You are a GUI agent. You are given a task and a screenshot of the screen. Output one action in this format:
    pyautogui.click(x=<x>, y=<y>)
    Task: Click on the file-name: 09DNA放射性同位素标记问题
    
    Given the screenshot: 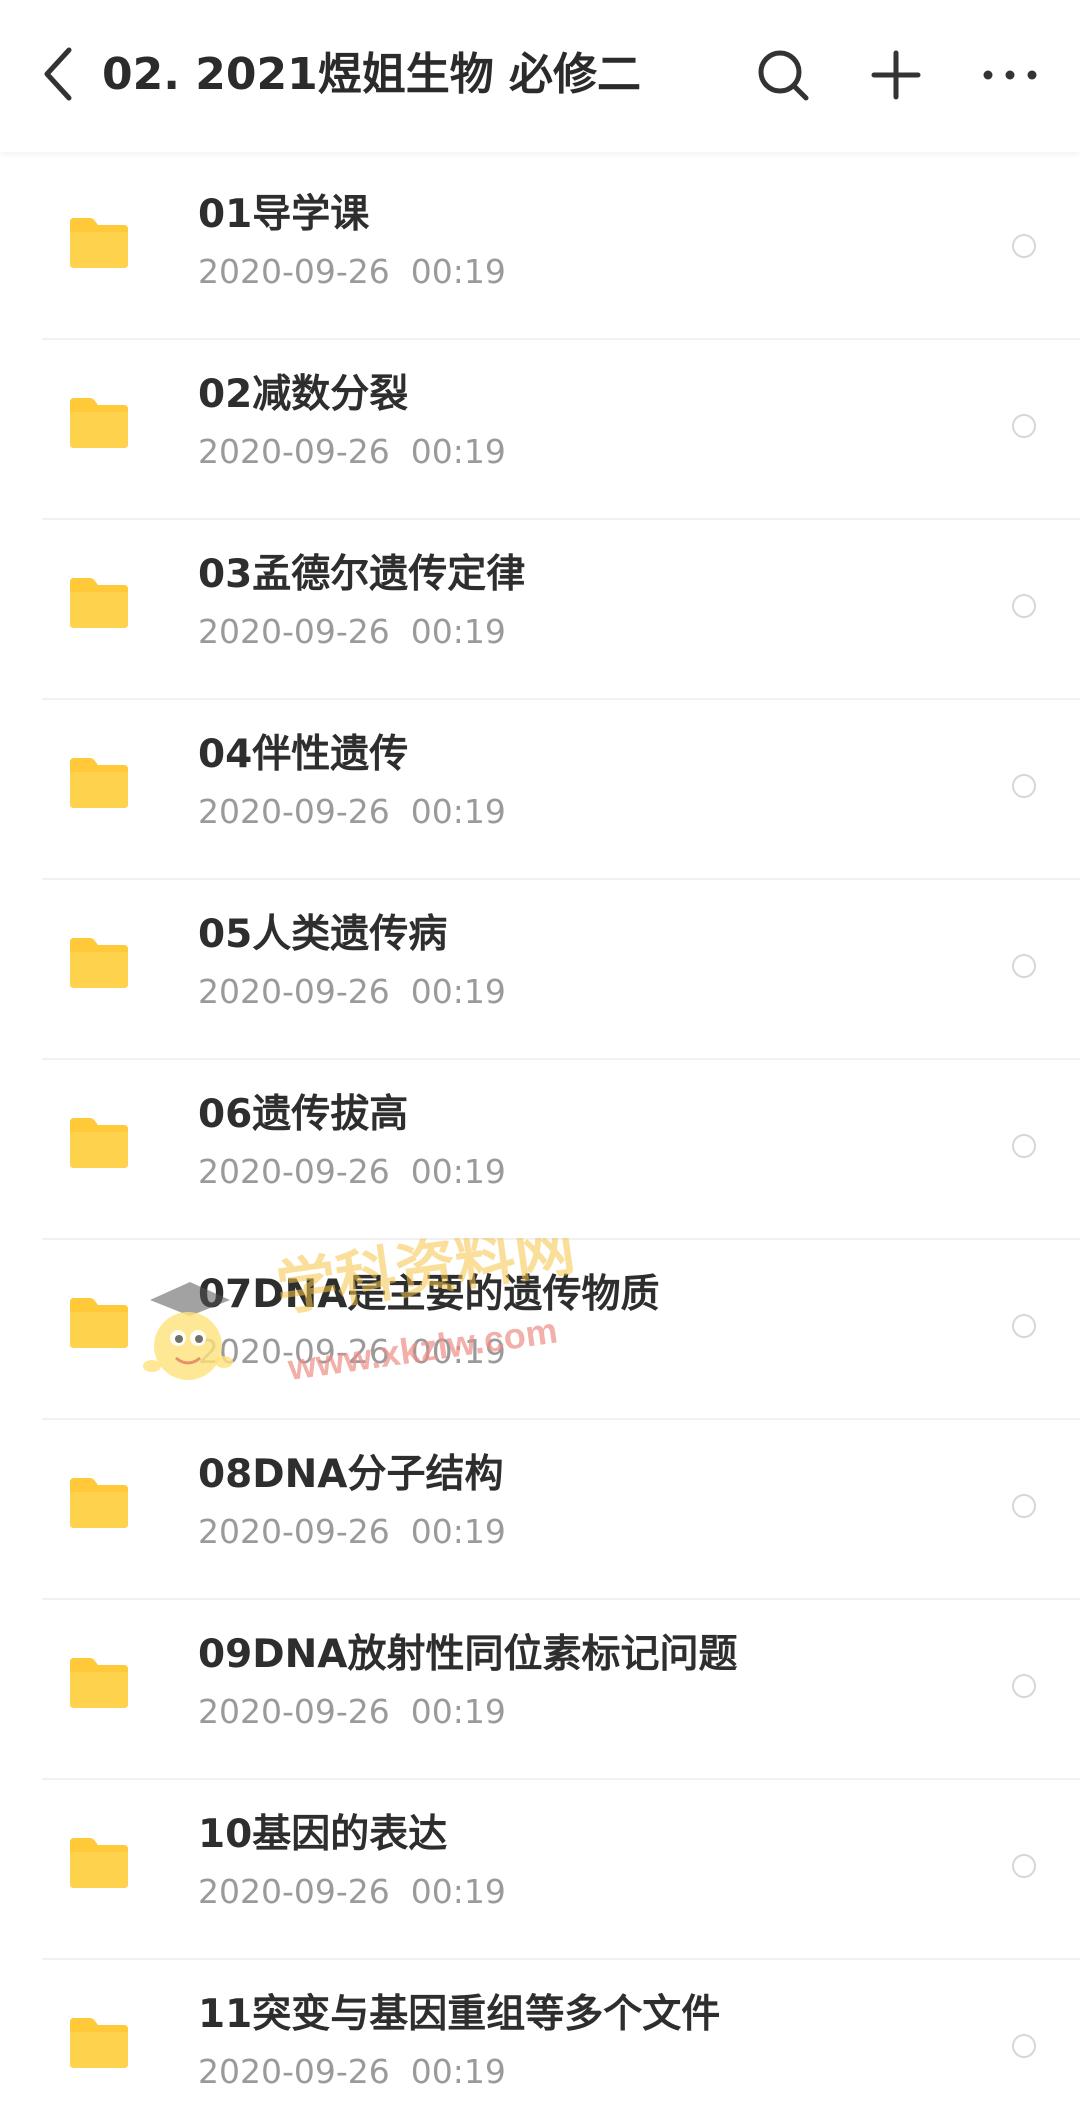 What is the action you would take?
    pyautogui.click(x=468, y=1654)
    